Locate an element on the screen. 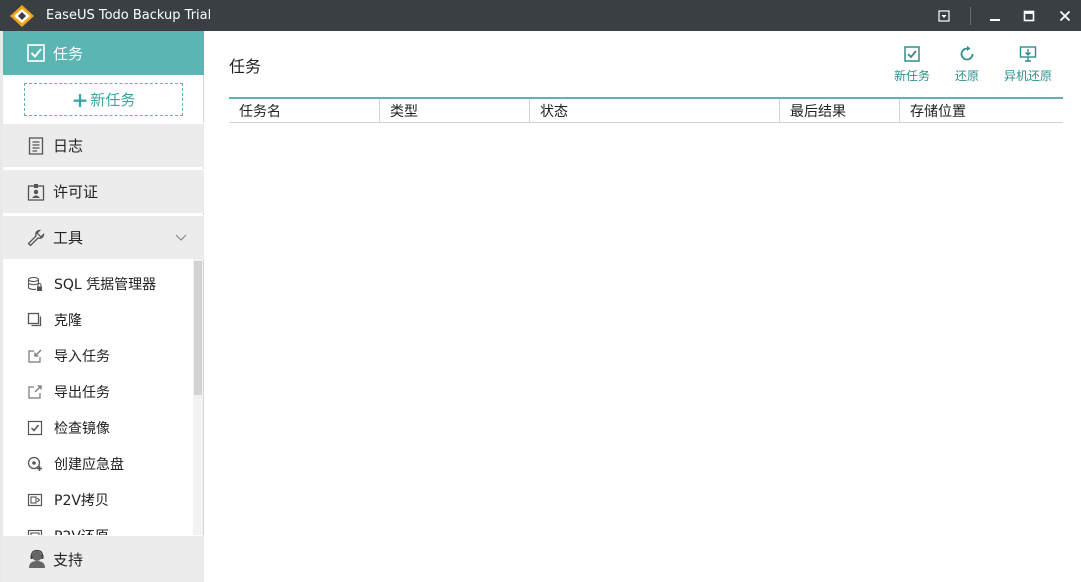 The width and height of the screenshot is (1081, 582). tool-item-label: 导入任务 is located at coordinates (82, 357).